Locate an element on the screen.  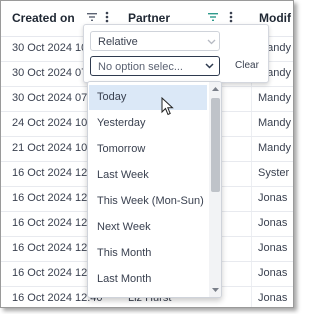
created-on-cell: 30 Oct 2024 07: is located at coordinates (51, 98).